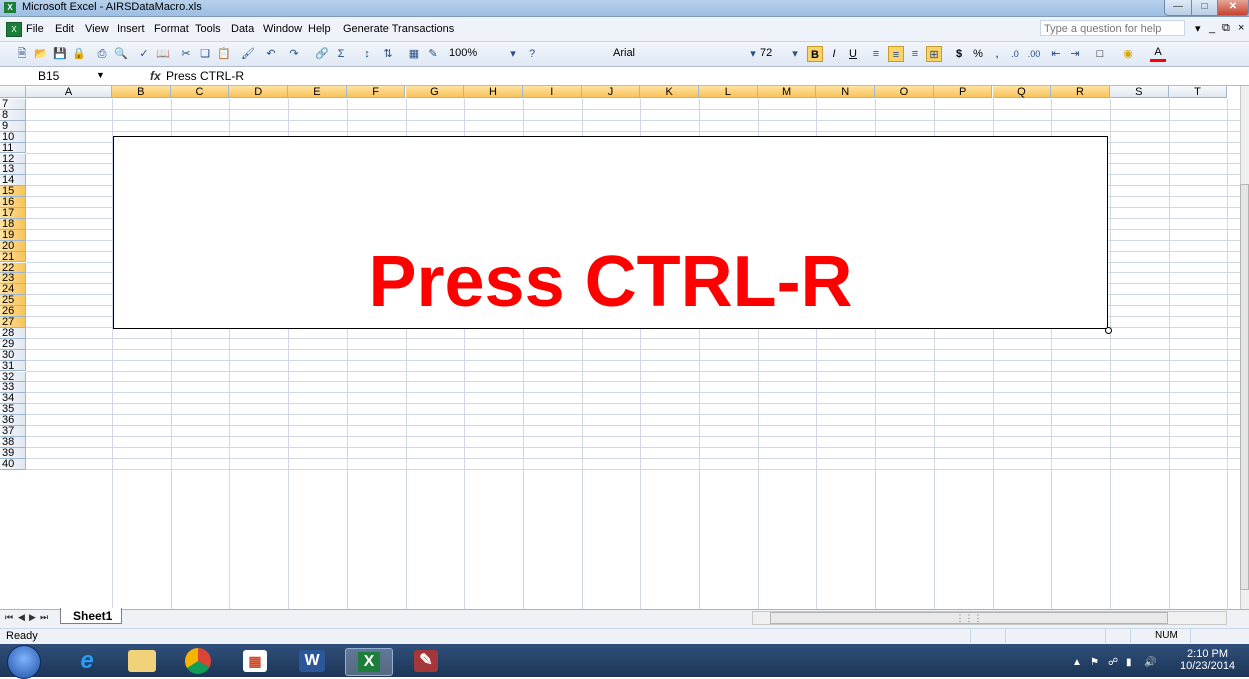 This screenshot has width=1249, height=679. I want to click on volume-icon: 🔊, so click(1150, 662).